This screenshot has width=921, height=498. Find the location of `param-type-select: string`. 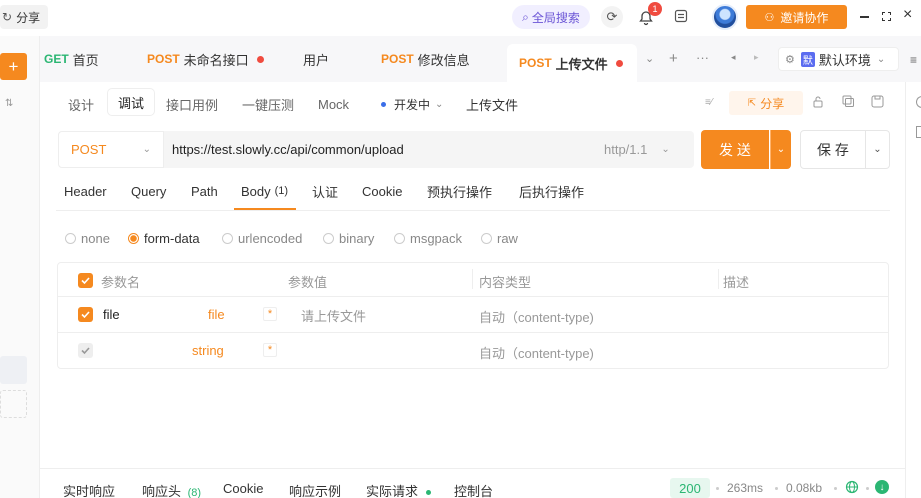

param-type-select: string is located at coordinates (208, 350).